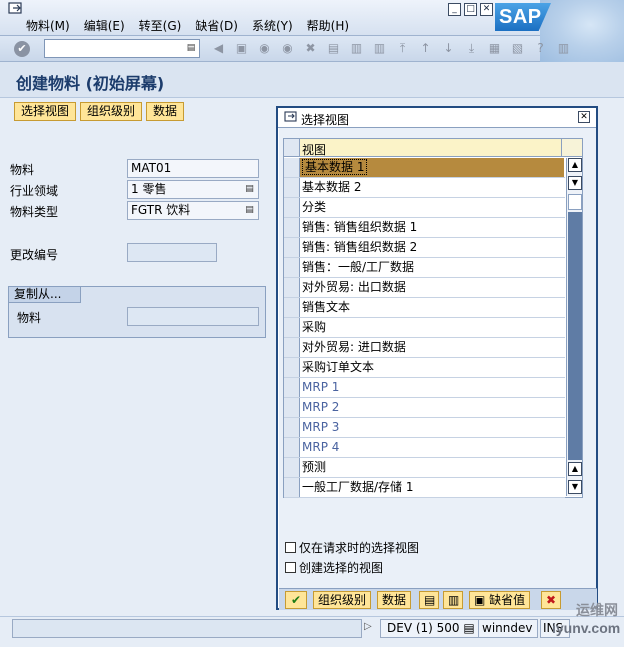 The height and width of the screenshot is (647, 624). Describe the element at coordinates (424, 408) in the screenshot. I see `table-row: MRP 2` at that location.